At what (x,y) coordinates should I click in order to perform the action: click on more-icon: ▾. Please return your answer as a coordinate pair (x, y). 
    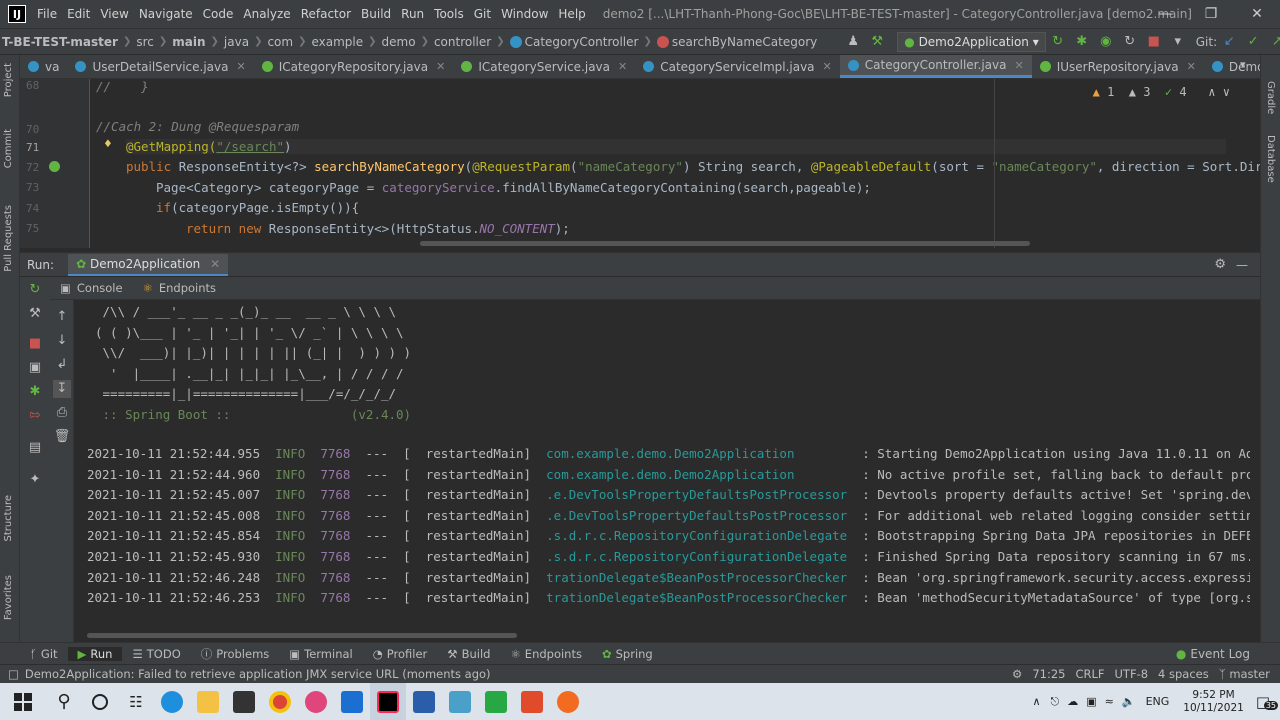
    Looking at the image, I should click on (1178, 42).